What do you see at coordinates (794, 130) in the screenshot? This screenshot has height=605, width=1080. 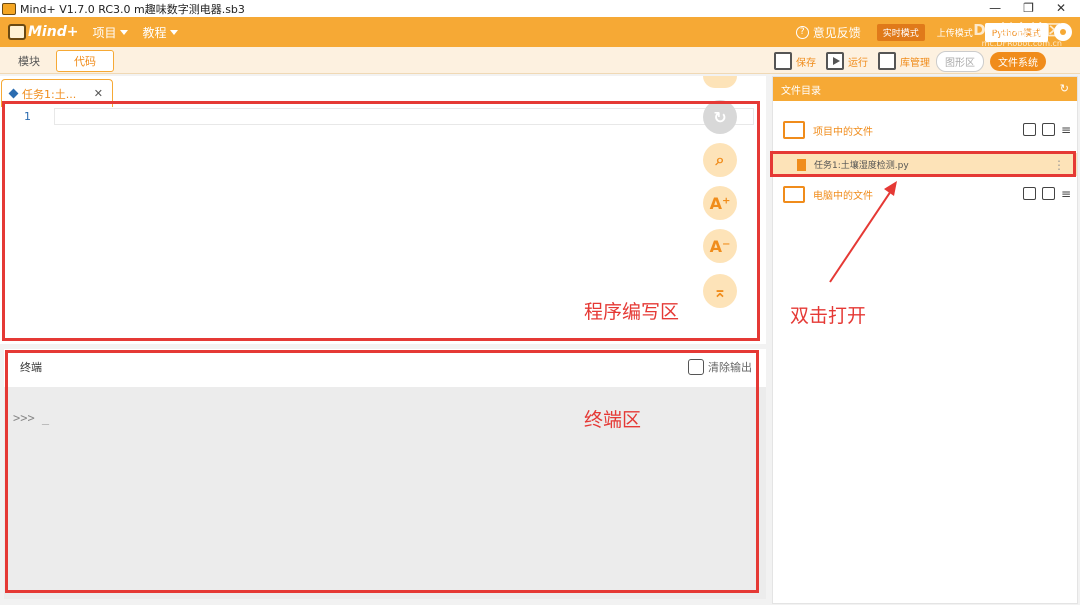 I see `folder-icon` at bounding box center [794, 130].